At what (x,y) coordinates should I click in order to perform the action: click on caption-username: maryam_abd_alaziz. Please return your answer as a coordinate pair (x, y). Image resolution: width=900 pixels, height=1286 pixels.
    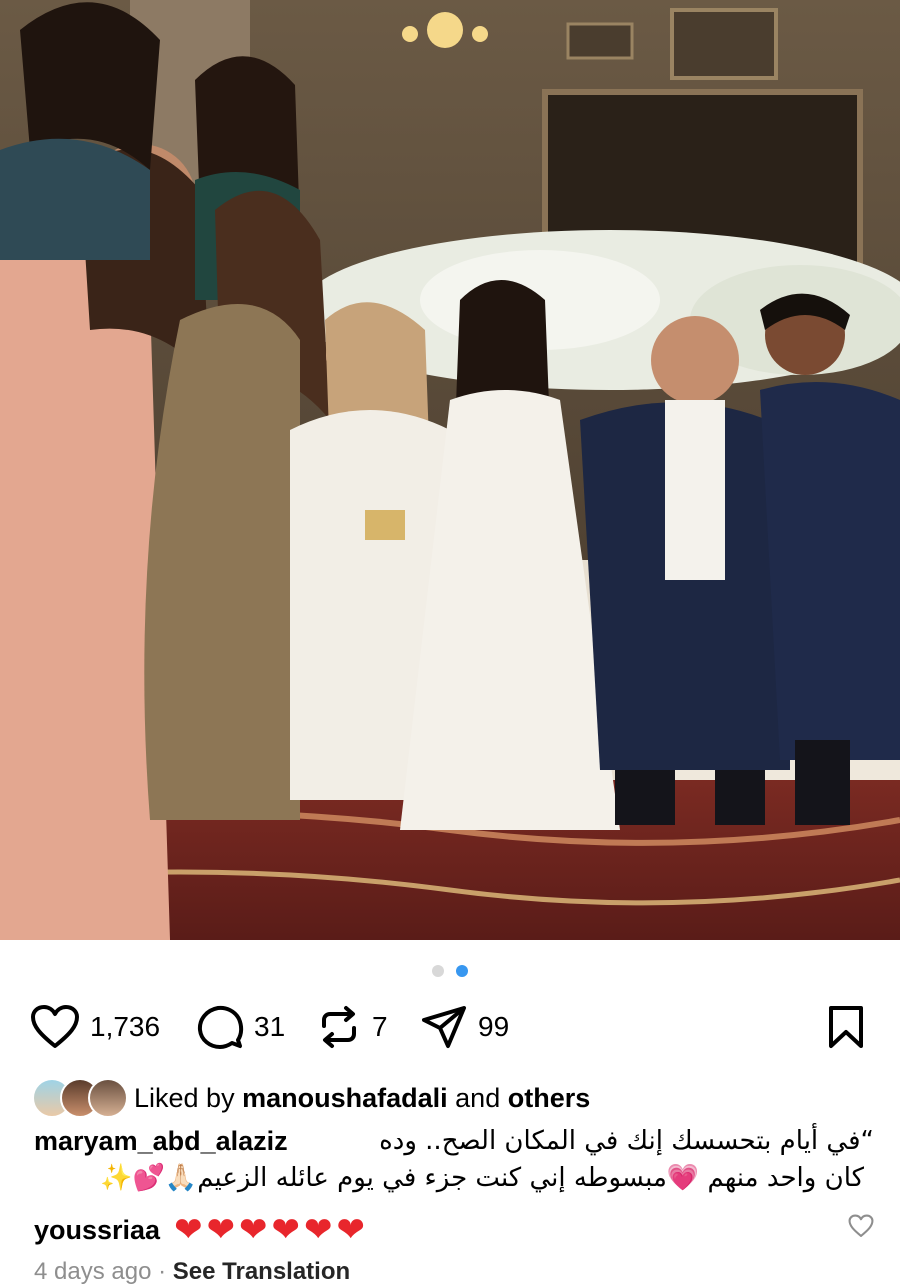
    Looking at the image, I should click on (161, 1141).